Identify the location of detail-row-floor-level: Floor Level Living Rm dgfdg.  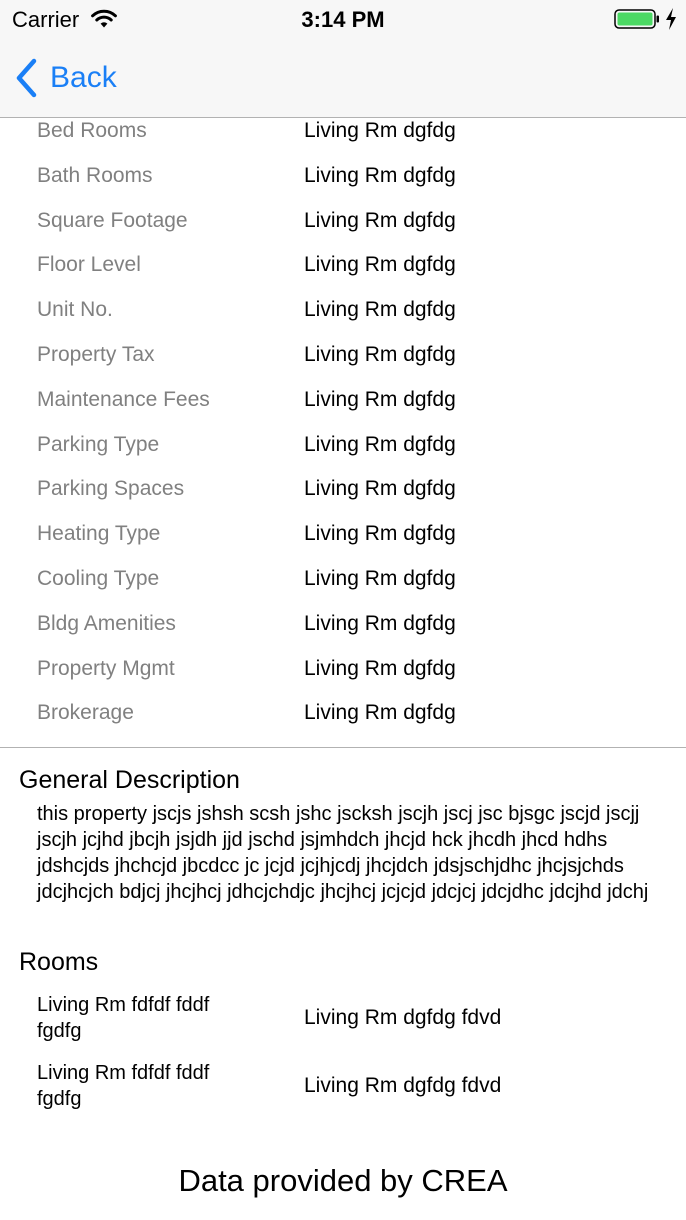
(343, 265).